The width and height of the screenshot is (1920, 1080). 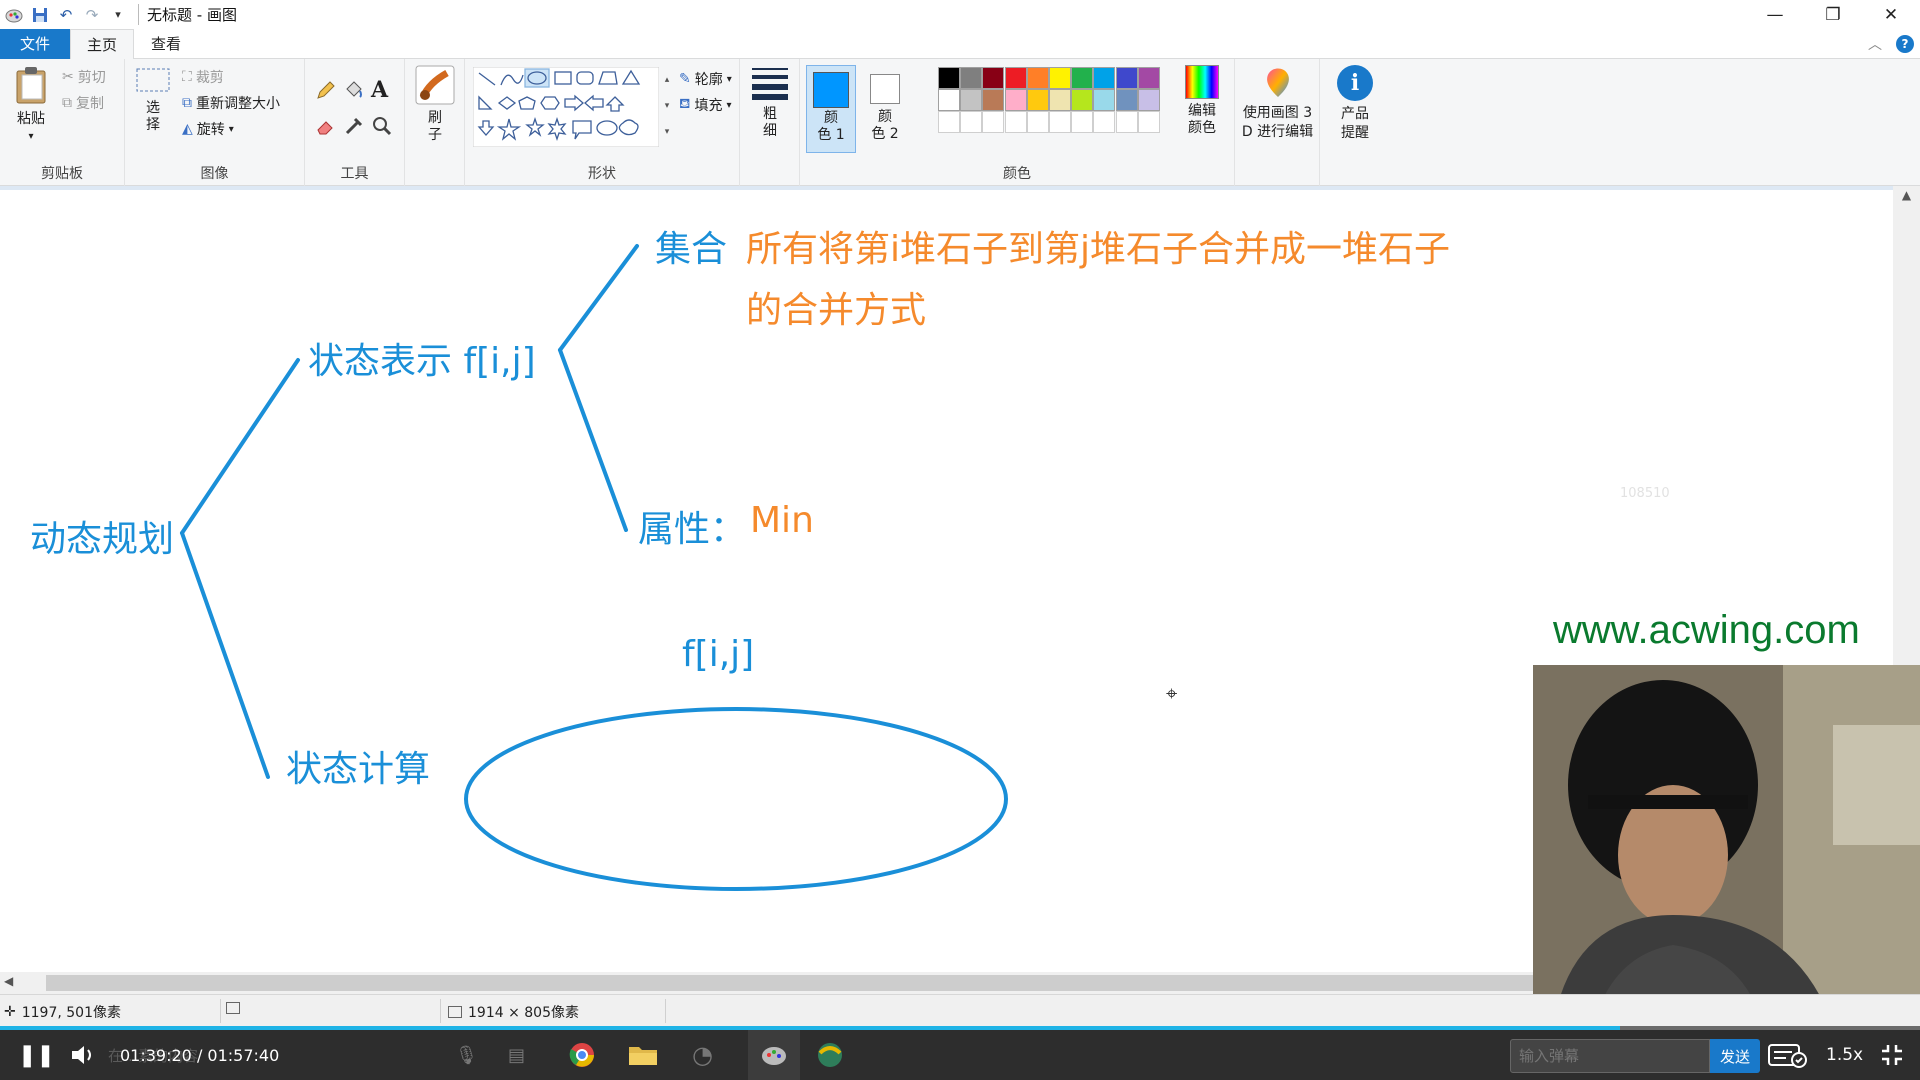 What do you see at coordinates (40, 15) in the screenshot?
I see `save-icon` at bounding box center [40, 15].